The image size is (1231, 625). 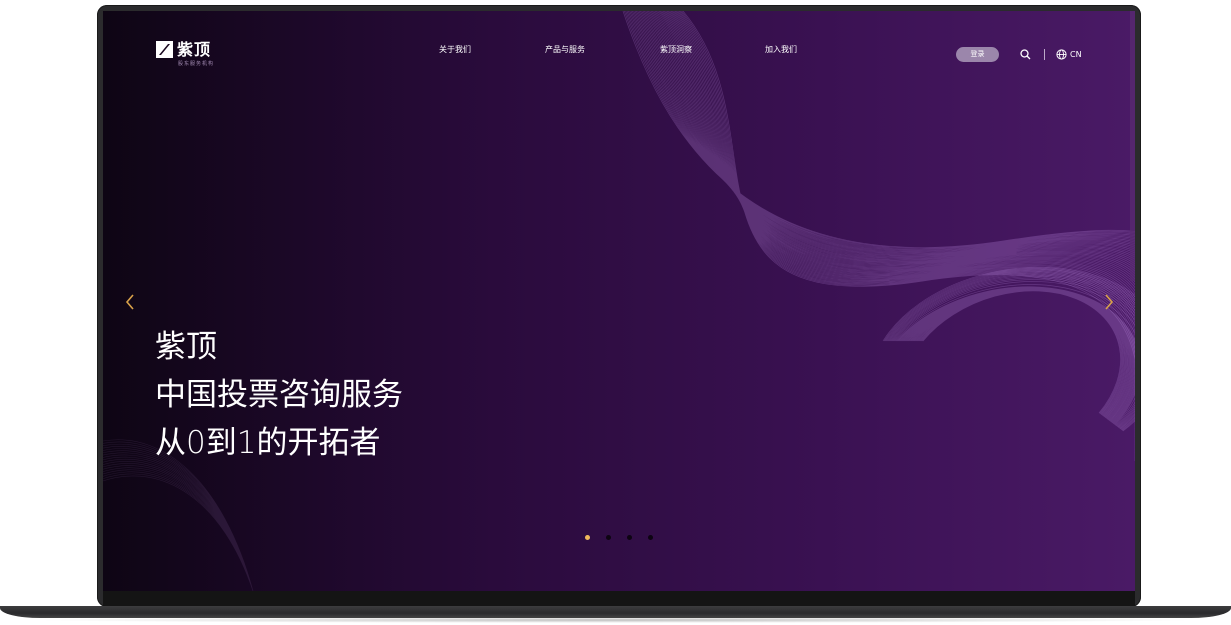 I want to click on hero-line: 中国投票咨询服务, so click(x=279, y=395).